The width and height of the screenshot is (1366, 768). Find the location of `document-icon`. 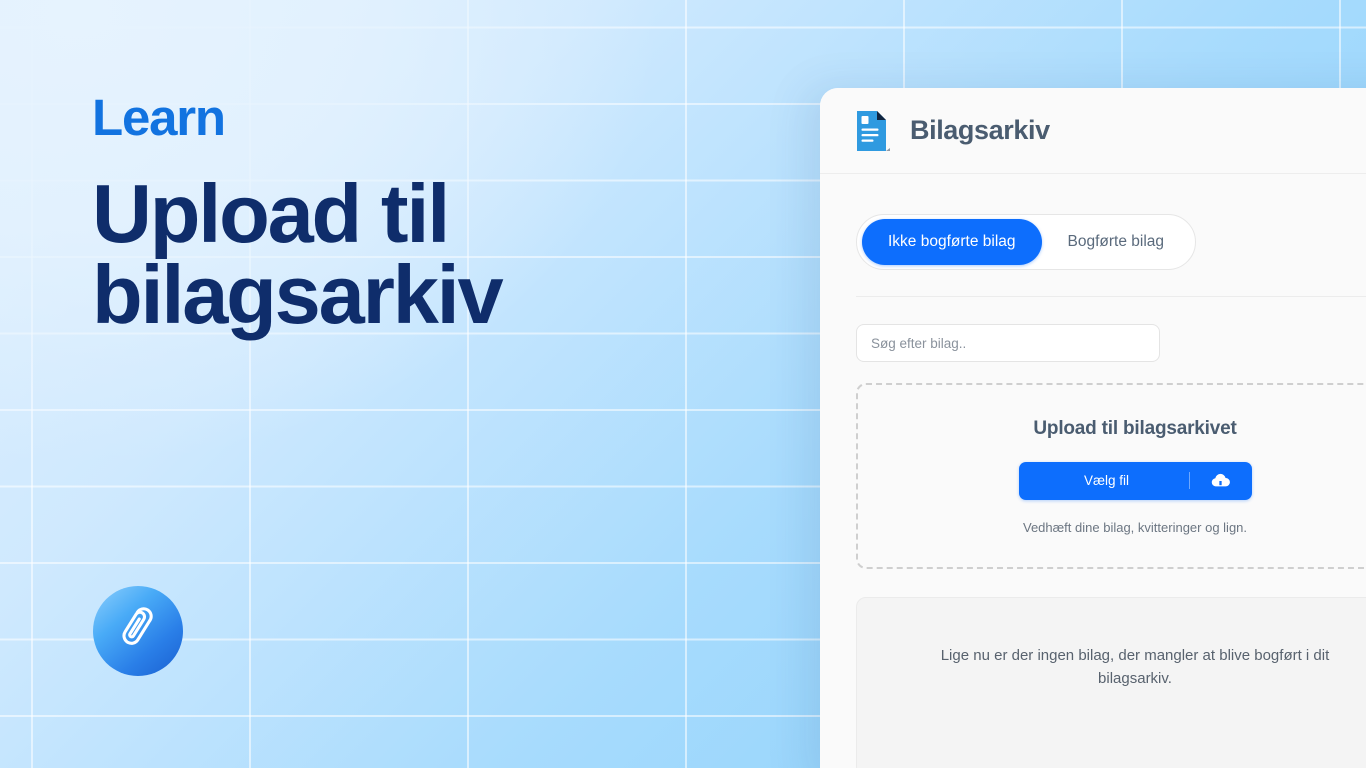

document-icon is located at coordinates (873, 131).